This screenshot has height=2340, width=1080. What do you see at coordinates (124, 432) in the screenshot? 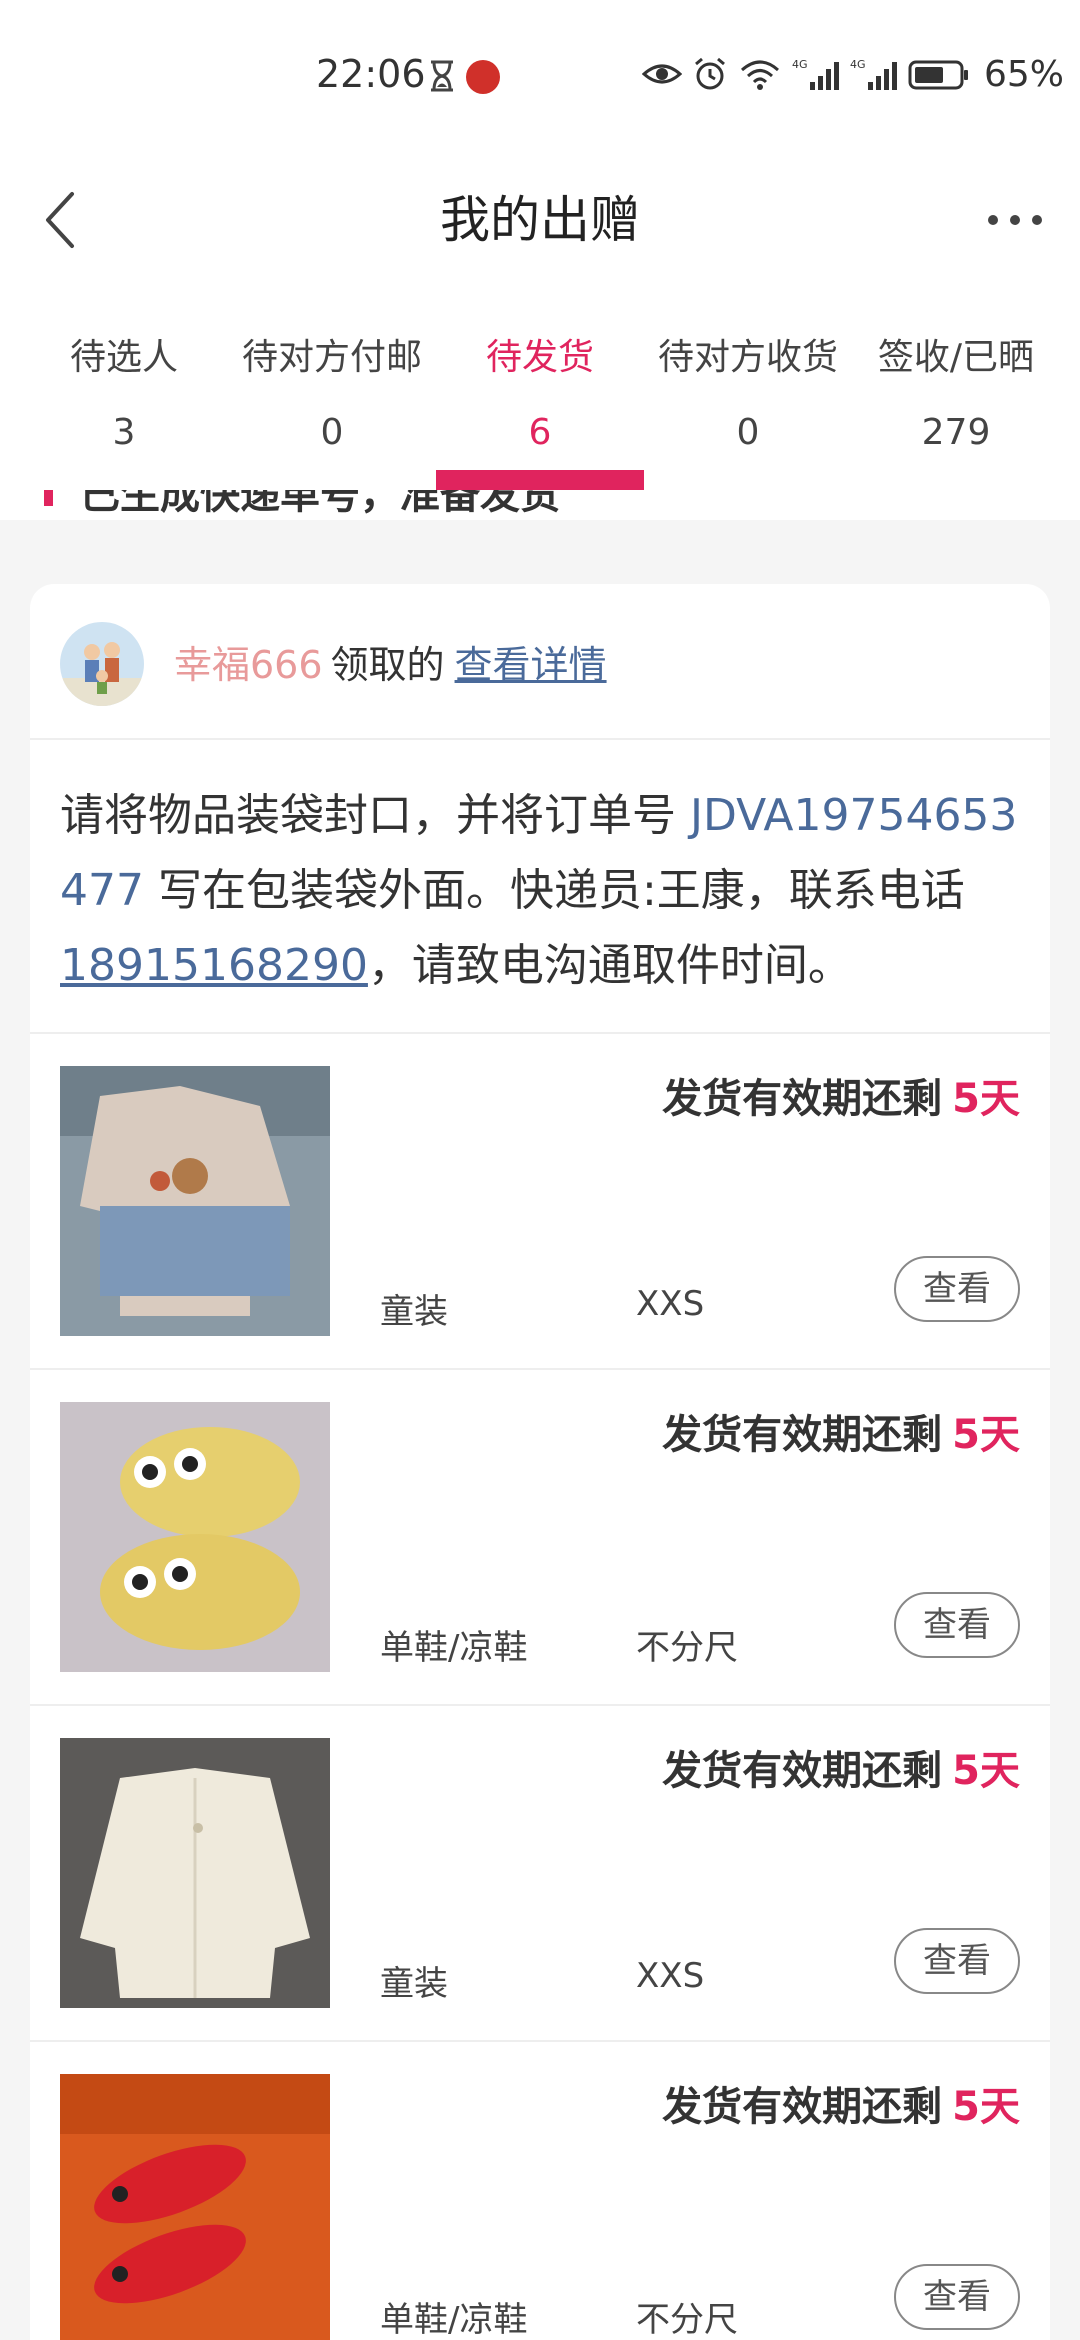
I see `tab-count: 3` at bounding box center [124, 432].